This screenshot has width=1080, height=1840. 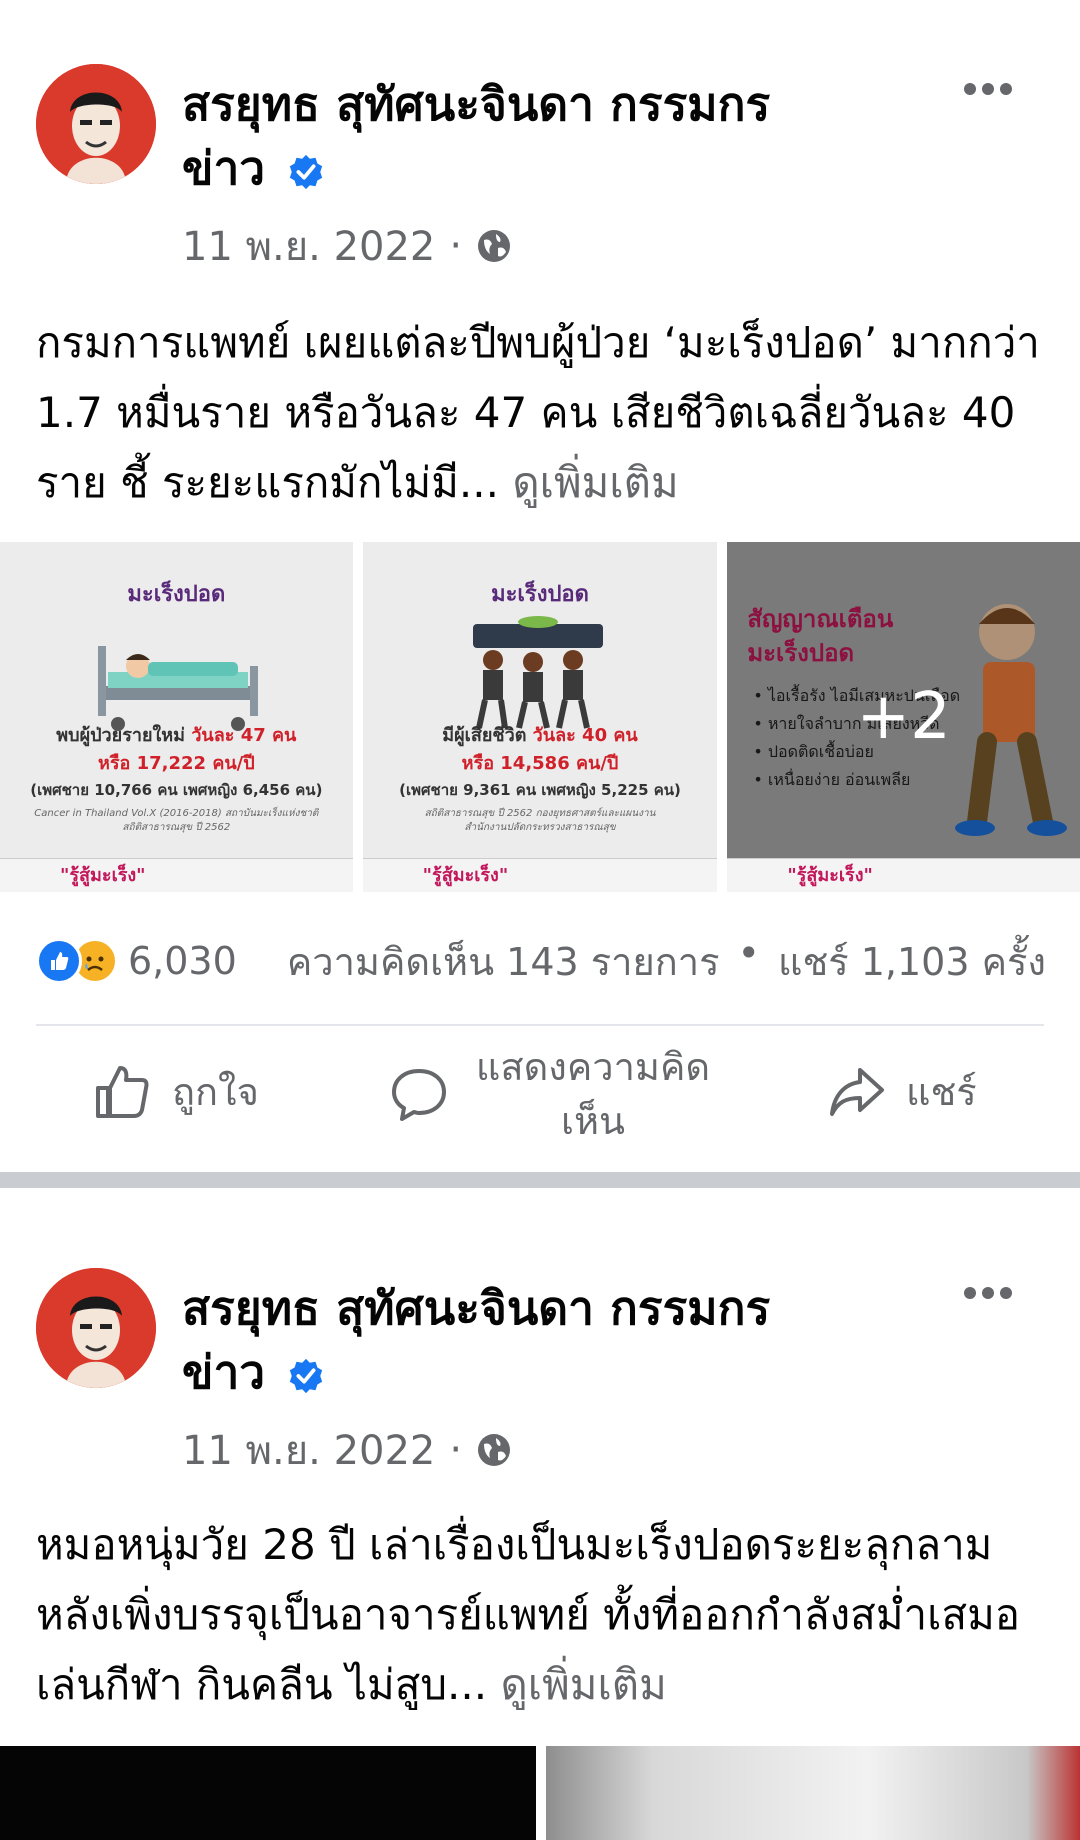 I want to click on post-separator, so click(x=540, y=1180).